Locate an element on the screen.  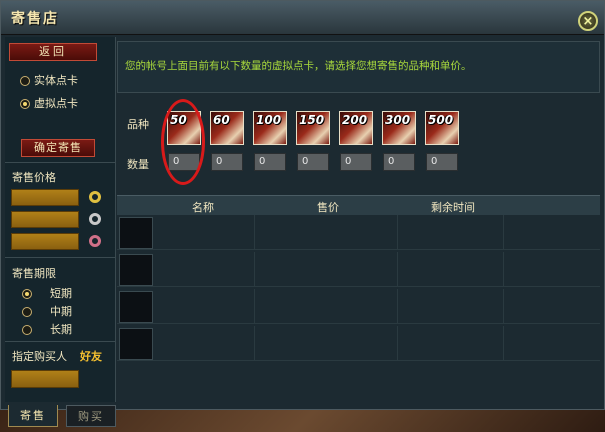
buyer-name-input is located at coordinates (45, 379).